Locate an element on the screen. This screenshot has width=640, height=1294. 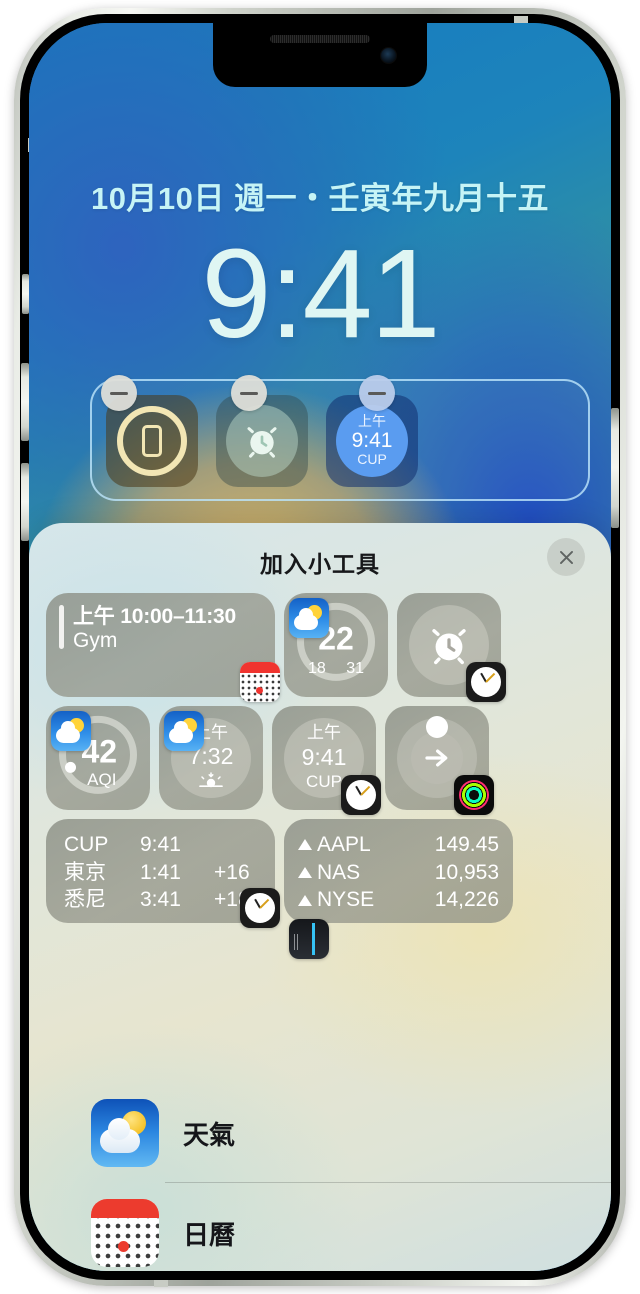
stock-value: 149.45 is located at coordinates (466, 844).